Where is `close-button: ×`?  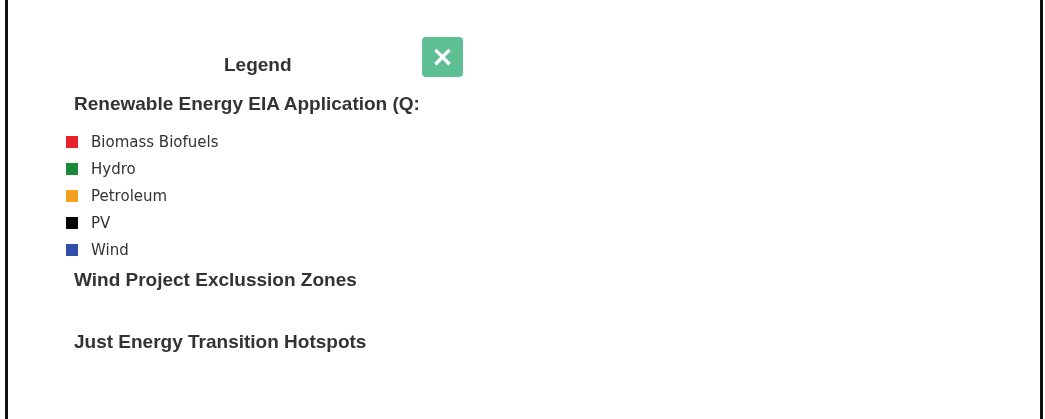 close-button: × is located at coordinates (442, 57).